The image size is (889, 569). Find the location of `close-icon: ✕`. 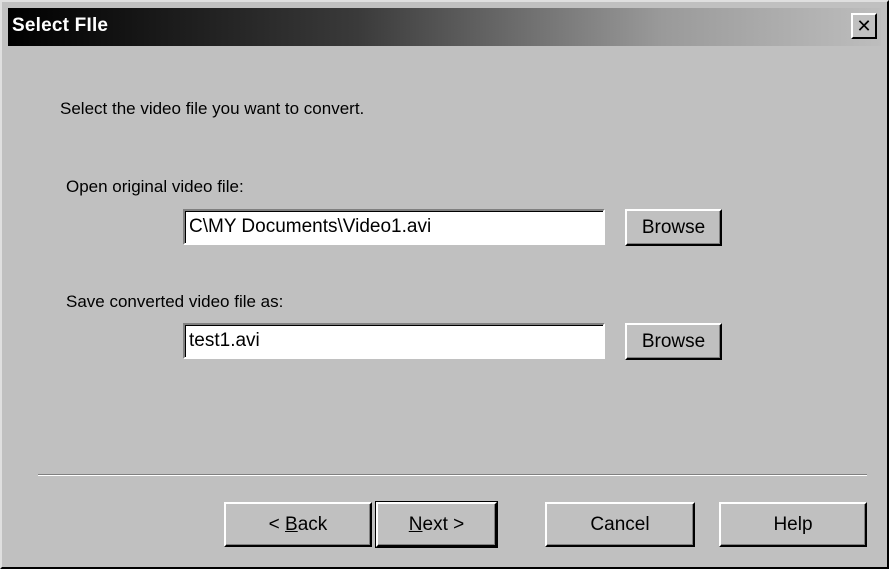

close-icon: ✕ is located at coordinates (864, 26).